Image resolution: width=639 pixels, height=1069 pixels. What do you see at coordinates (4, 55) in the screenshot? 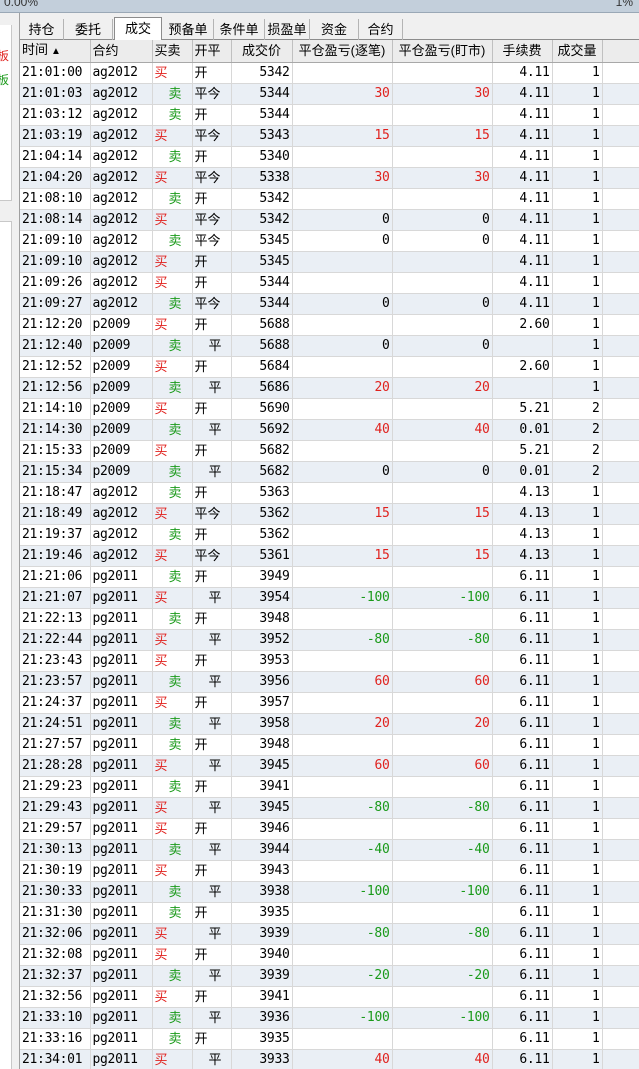
I see `left-panel-label-buy: 板` at bounding box center [4, 55].